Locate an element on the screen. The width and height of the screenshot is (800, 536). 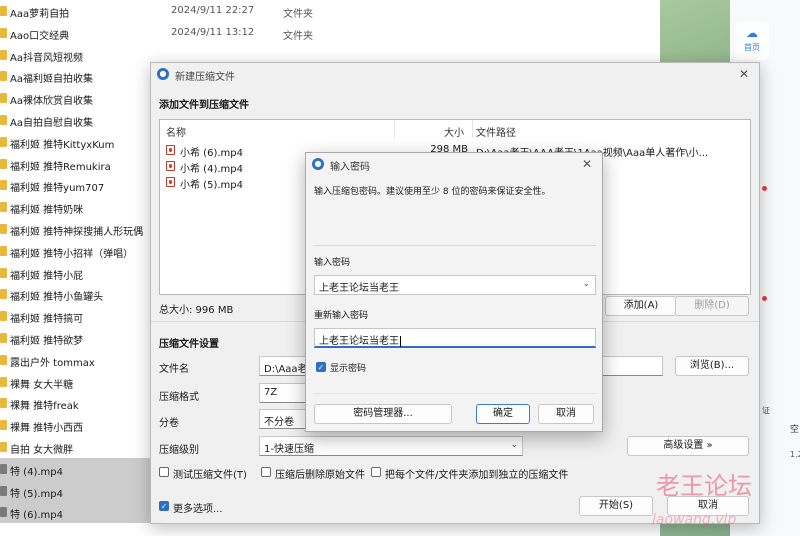
format-value: 7Z is located at coordinates (271, 392).